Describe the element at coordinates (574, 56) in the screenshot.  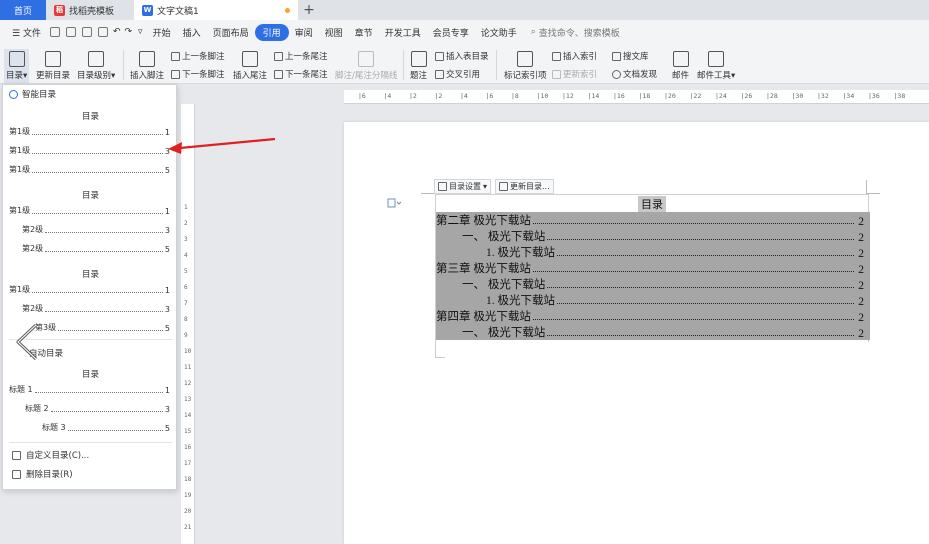
I see `insert-index-button: 插入索引` at that location.